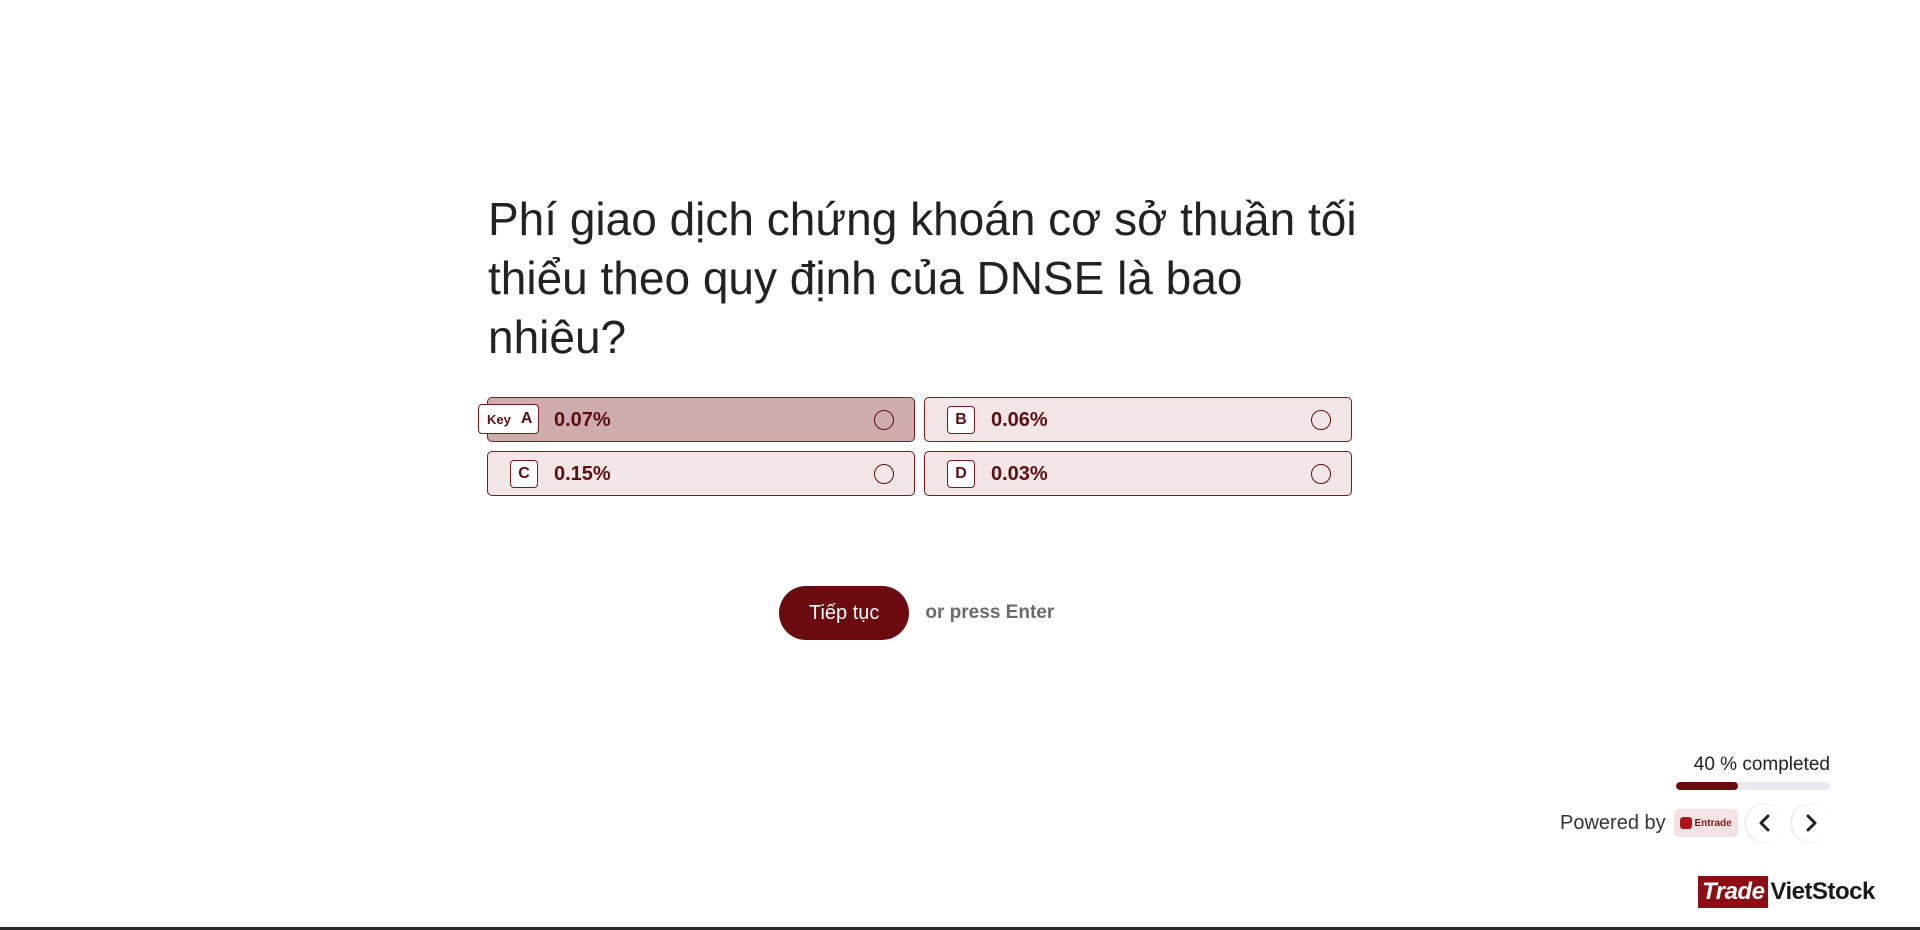 Image resolution: width=1920 pixels, height=930 pixels. What do you see at coordinates (1613, 822) in the screenshot?
I see `powered-by-label: Powered by` at bounding box center [1613, 822].